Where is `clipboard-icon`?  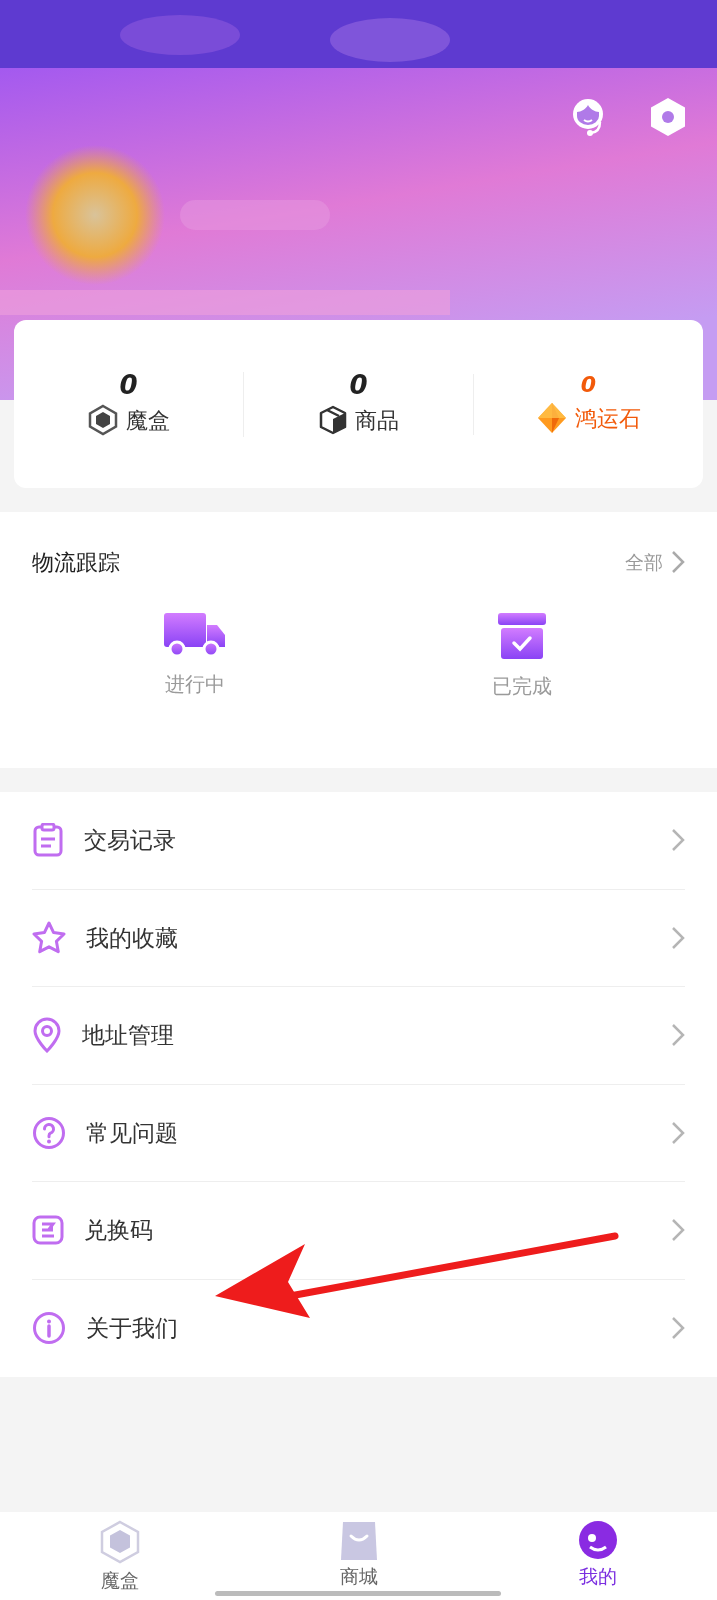
clipboard-icon is located at coordinates (48, 840).